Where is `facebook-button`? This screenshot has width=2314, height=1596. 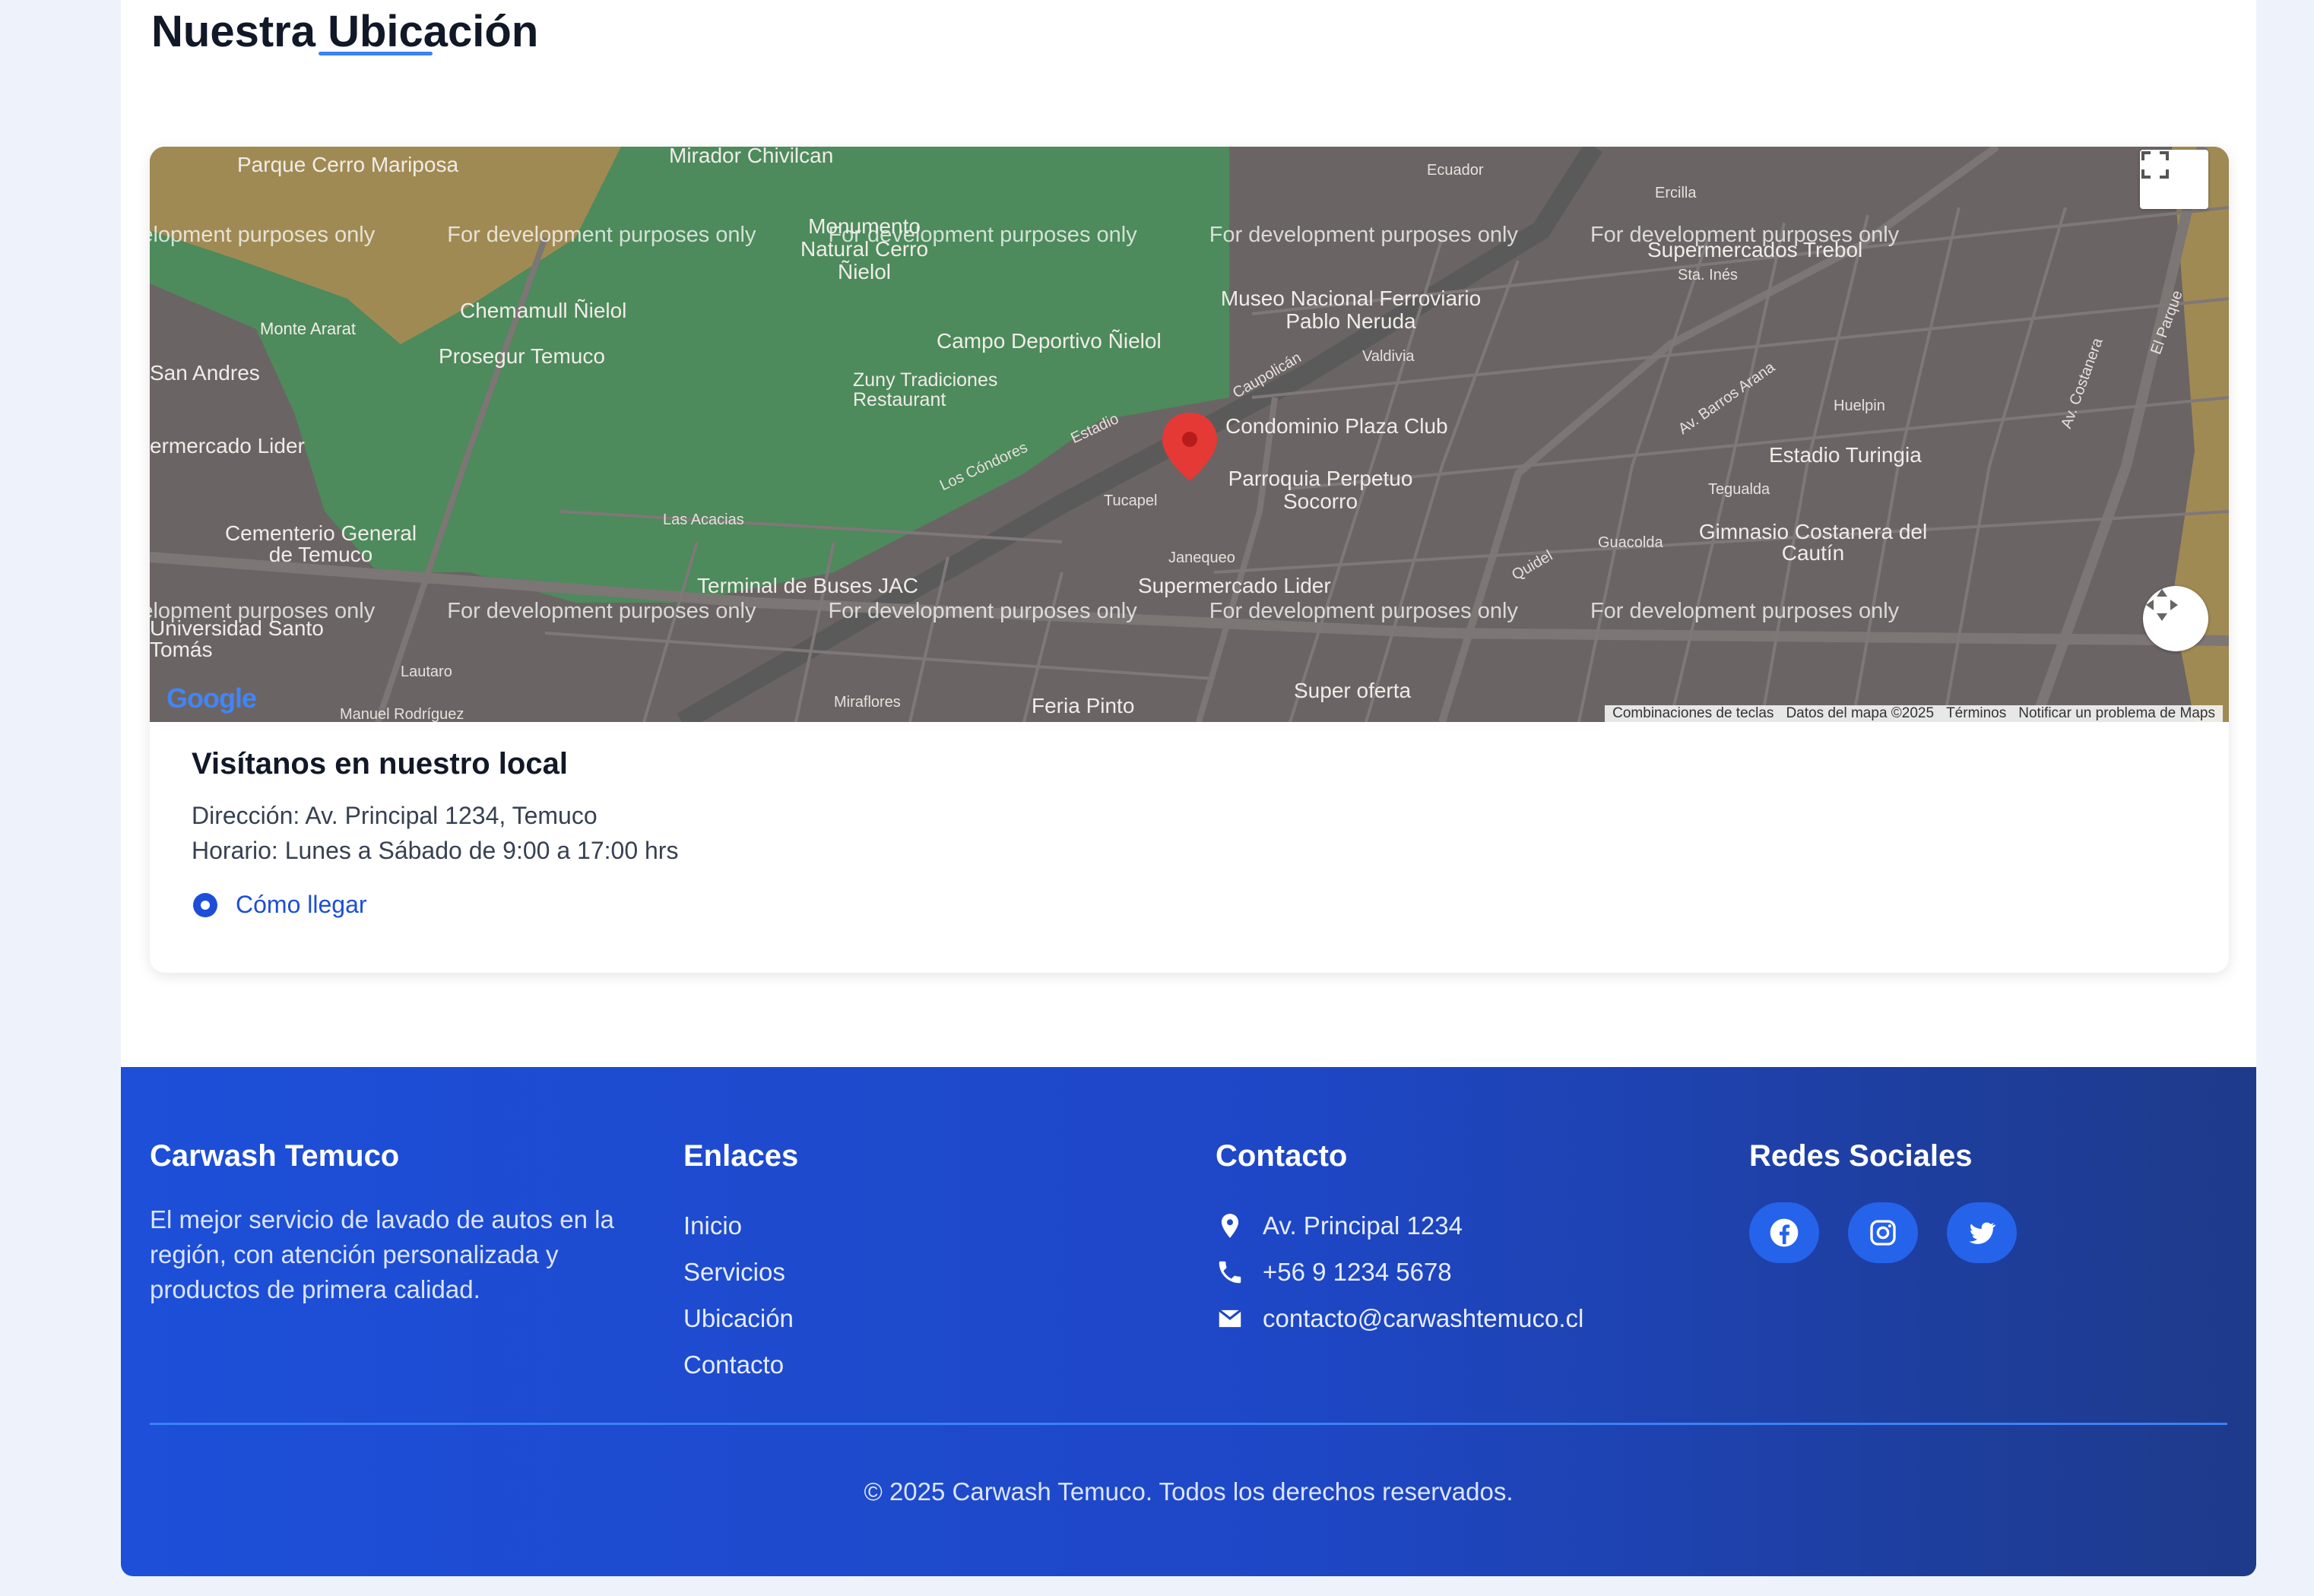
facebook-button is located at coordinates (1784, 1232).